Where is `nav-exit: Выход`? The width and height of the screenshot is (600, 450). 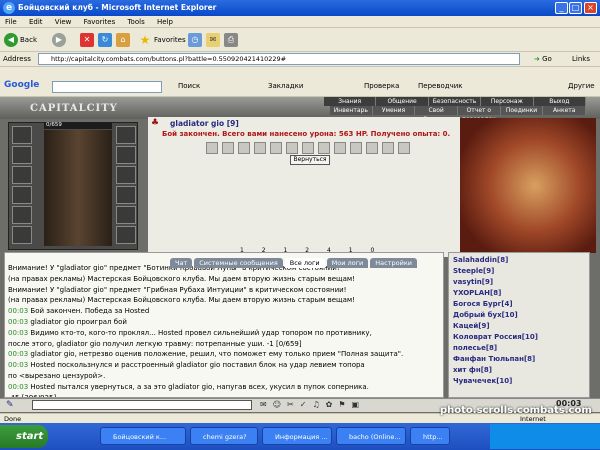 nav-exit: Выход is located at coordinates (560, 101).